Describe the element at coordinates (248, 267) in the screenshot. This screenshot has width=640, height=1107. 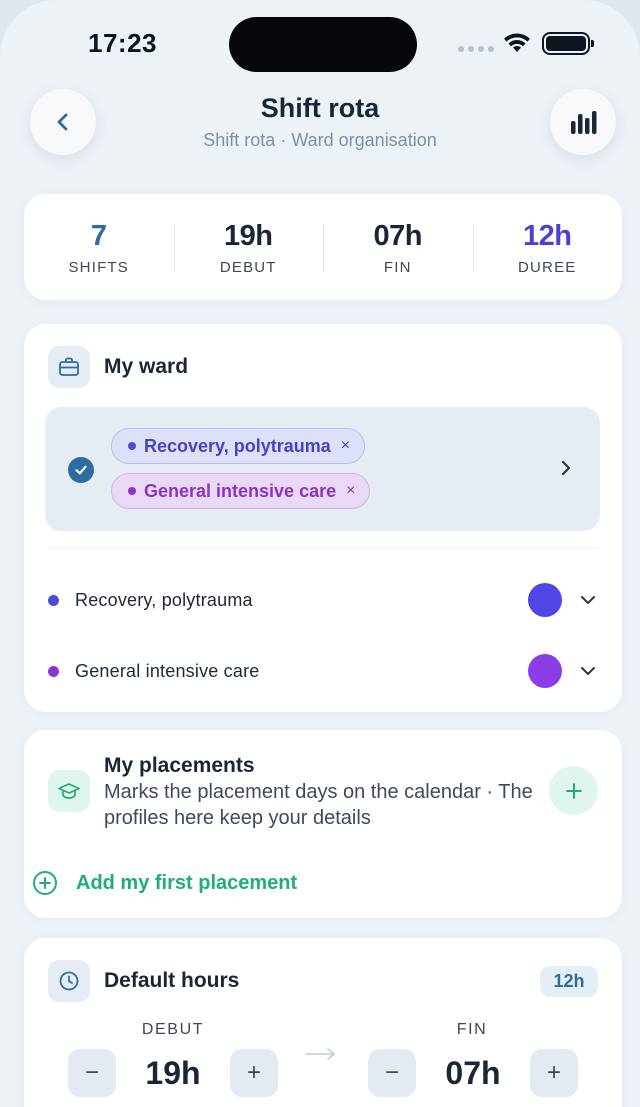
I see `stat-label: DEBUT` at that location.